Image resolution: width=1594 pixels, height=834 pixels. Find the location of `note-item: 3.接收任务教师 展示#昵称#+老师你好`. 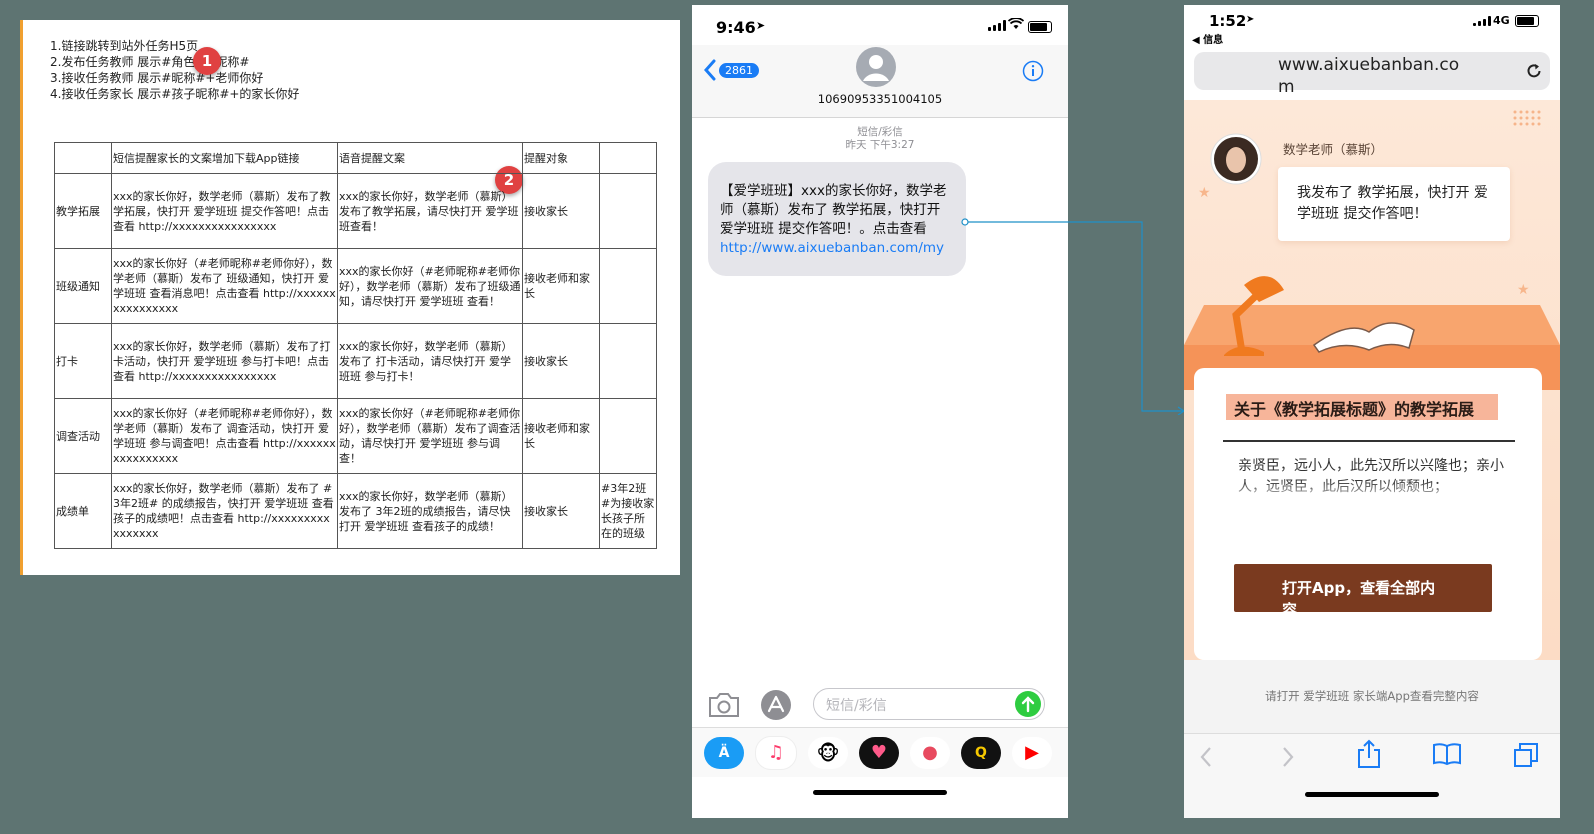

note-item: 3.接收任务教师 展示#昵称#+老师你好 is located at coordinates (157, 78).